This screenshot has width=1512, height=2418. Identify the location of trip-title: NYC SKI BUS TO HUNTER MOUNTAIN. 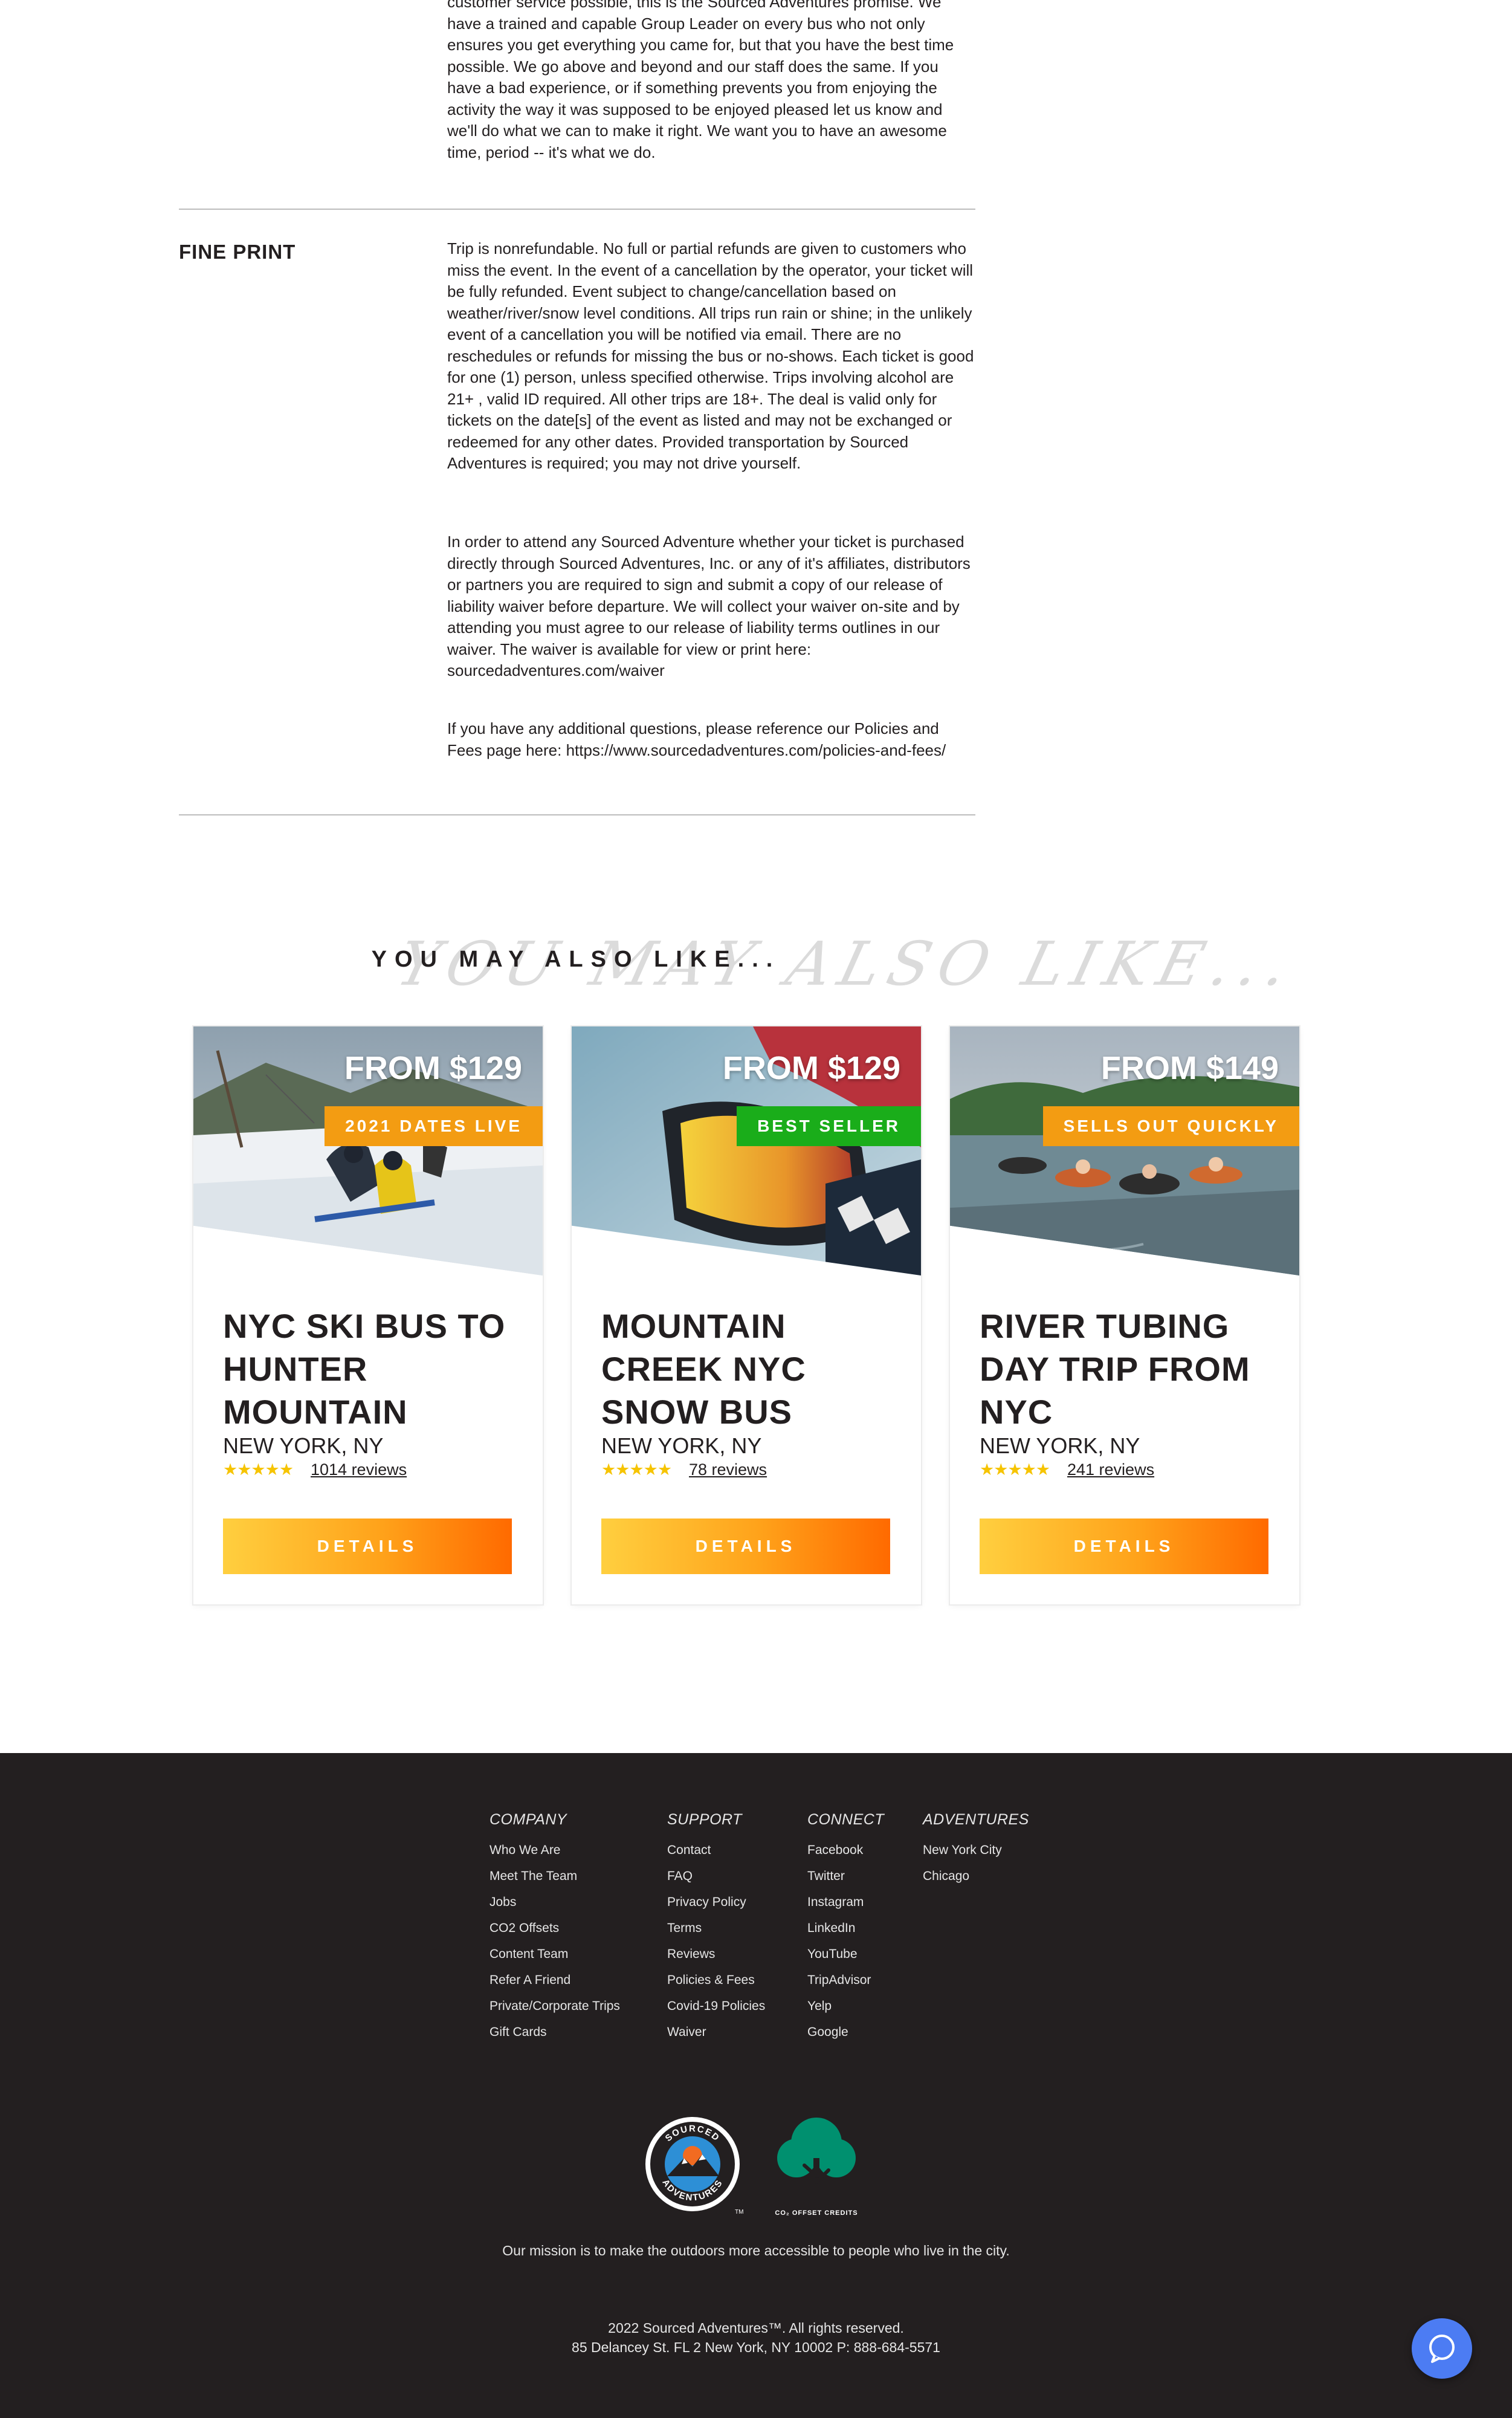
(374, 1369).